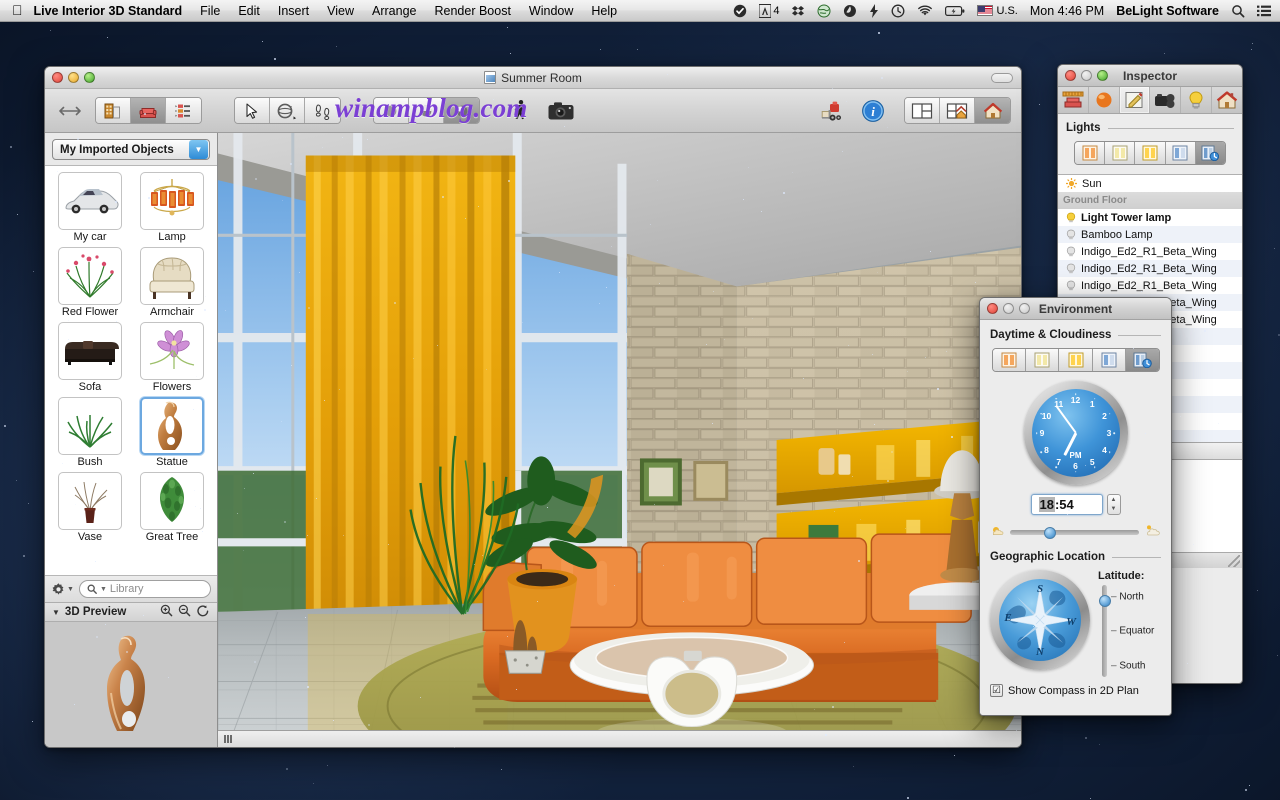 The height and width of the screenshot is (800, 1280). I want to click on cloudiness-slider-track, so click(1074, 532).